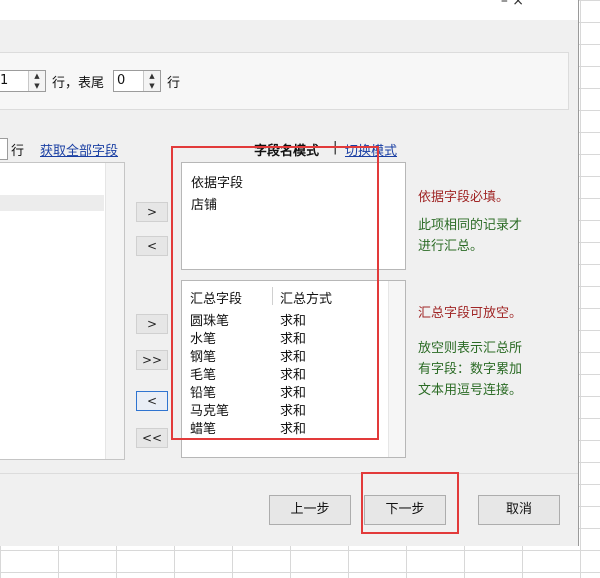 The width and height of the screenshot is (600, 578). Describe the element at coordinates (152, 324) in the screenshot. I see `add-aggregate-field-button: >` at that location.